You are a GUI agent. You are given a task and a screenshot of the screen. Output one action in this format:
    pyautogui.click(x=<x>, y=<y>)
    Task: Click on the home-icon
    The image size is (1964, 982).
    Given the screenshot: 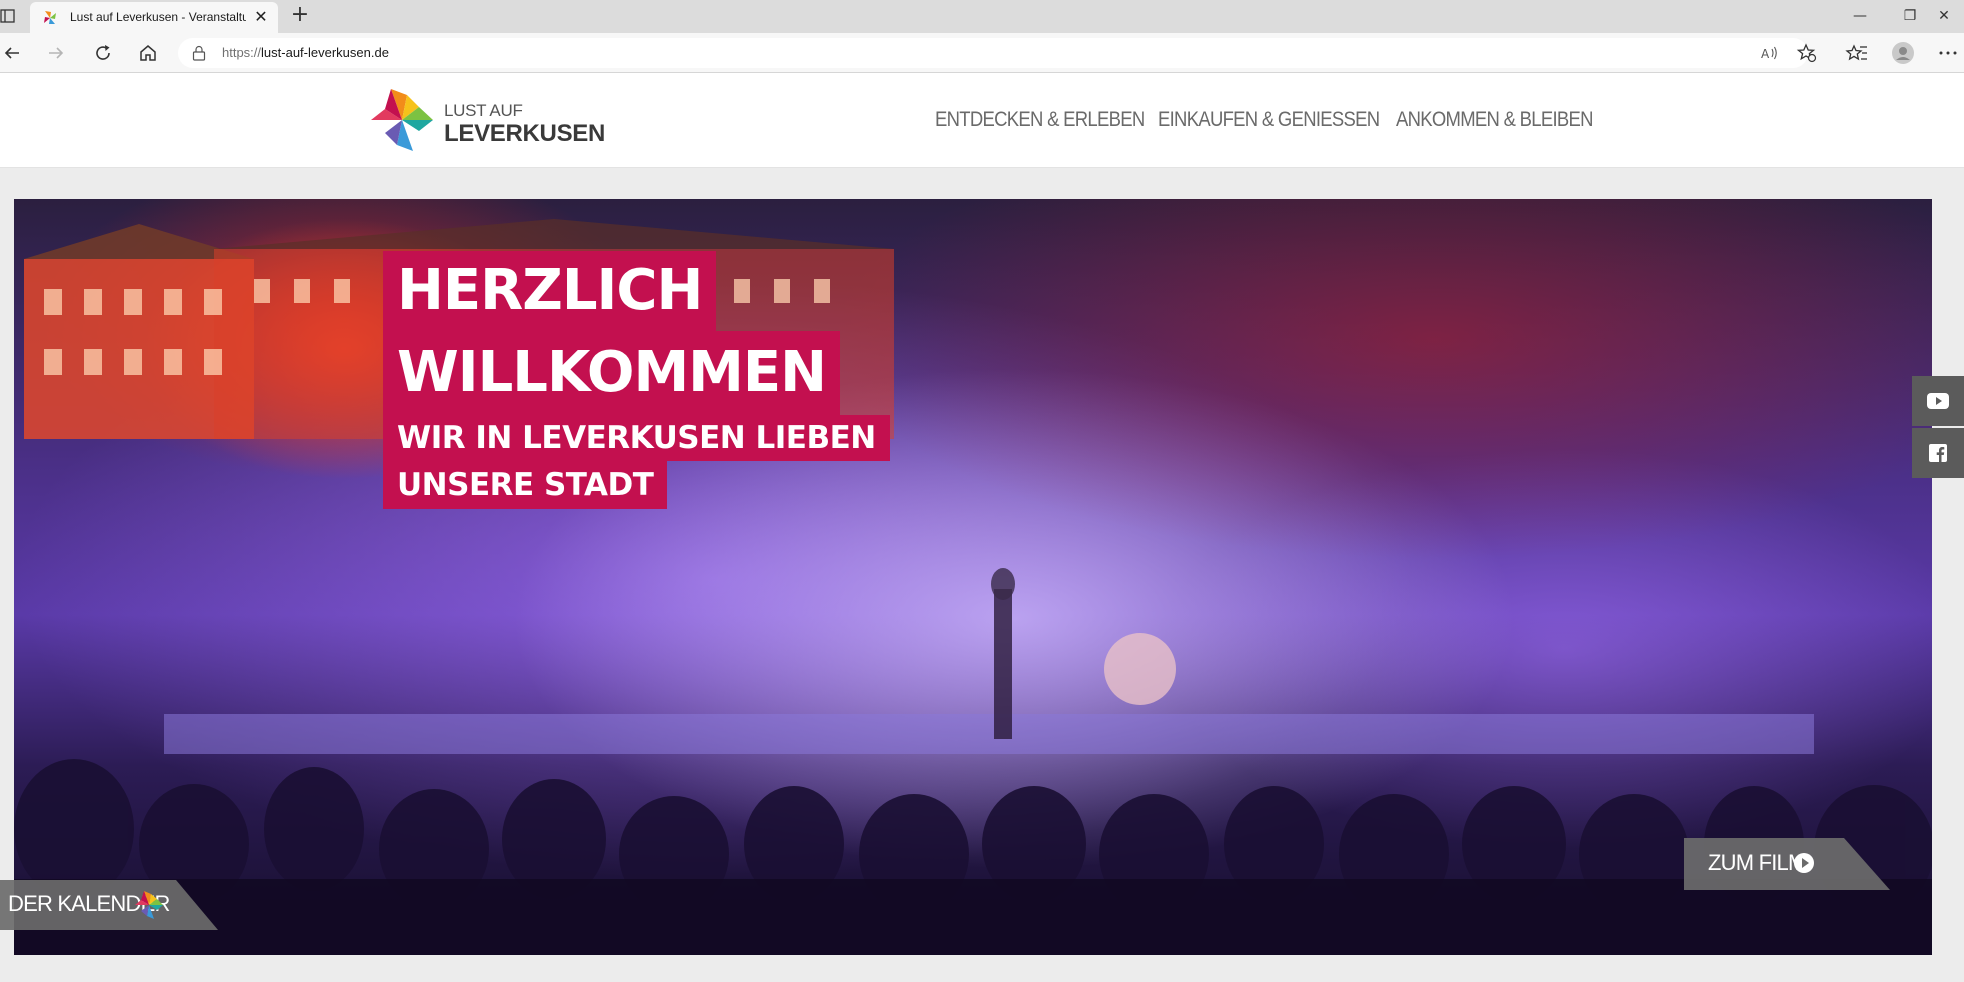 What is the action you would take?
    pyautogui.click(x=148, y=53)
    